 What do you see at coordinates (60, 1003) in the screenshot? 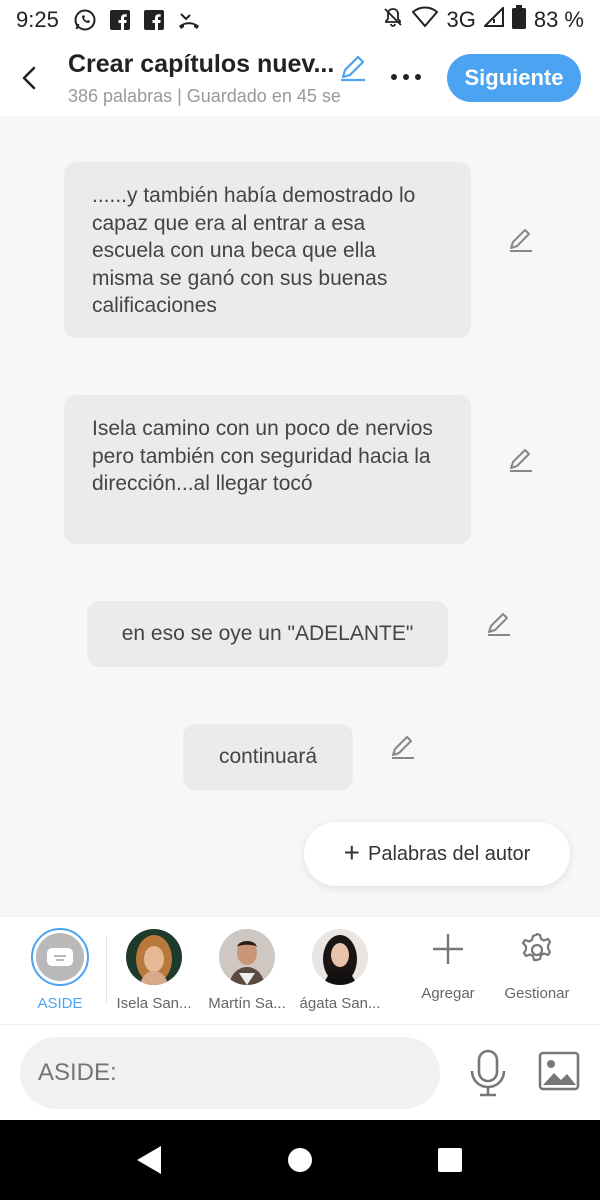
I see `character-label: ASIDE` at bounding box center [60, 1003].